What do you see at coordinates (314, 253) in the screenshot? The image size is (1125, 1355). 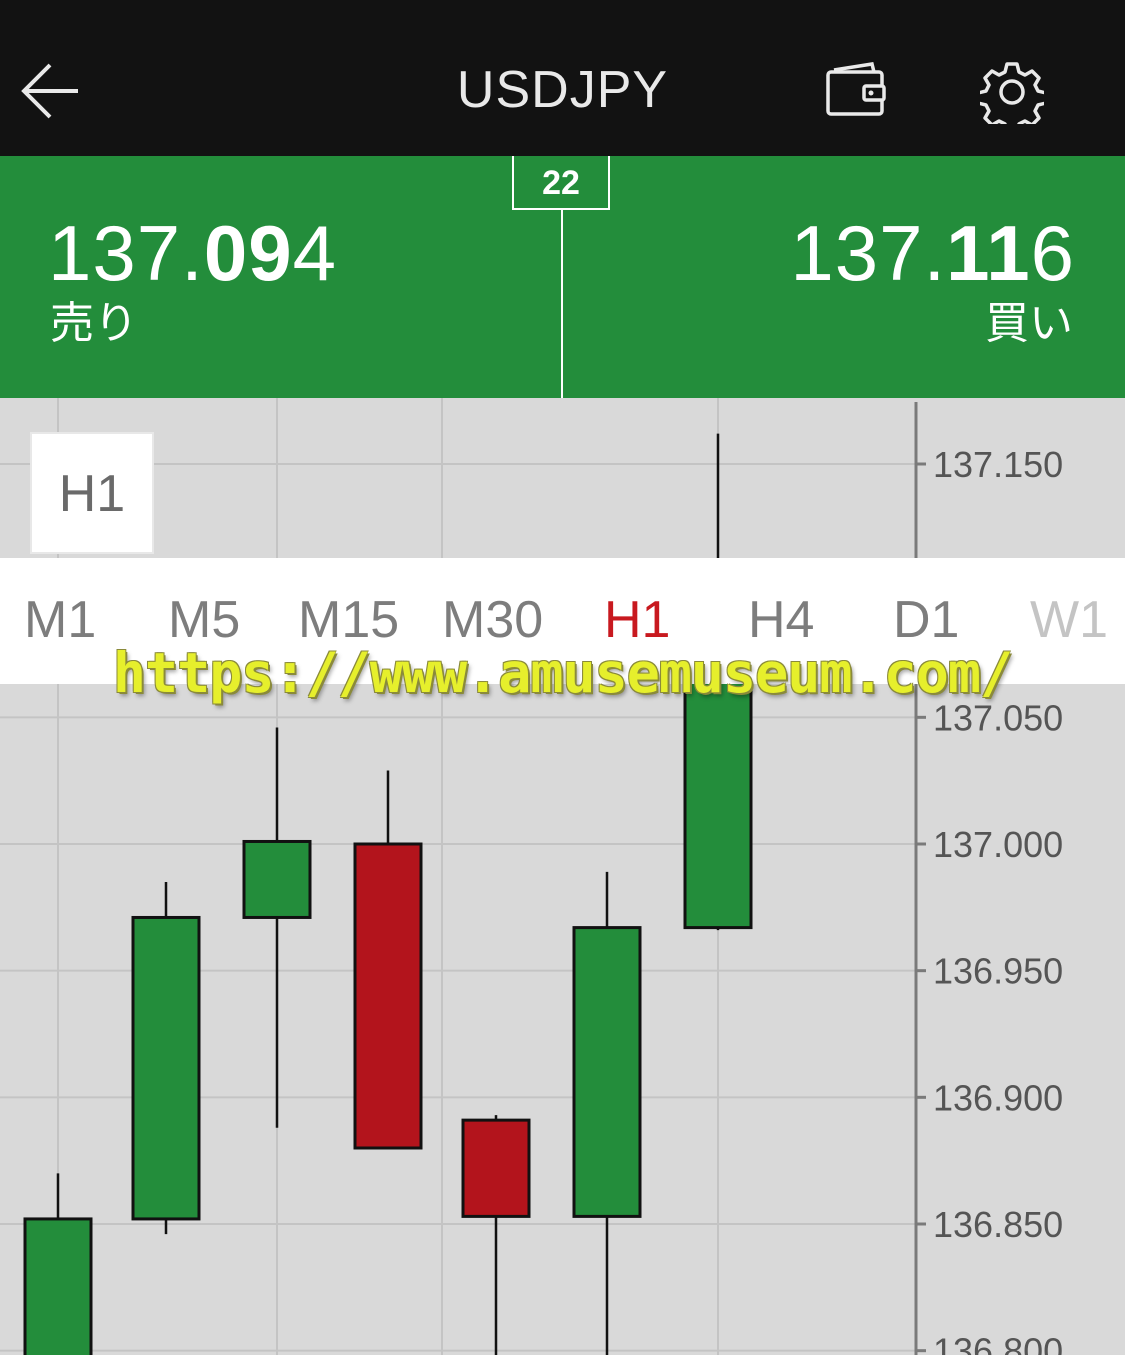 I see `sell-price-fraction: 4` at bounding box center [314, 253].